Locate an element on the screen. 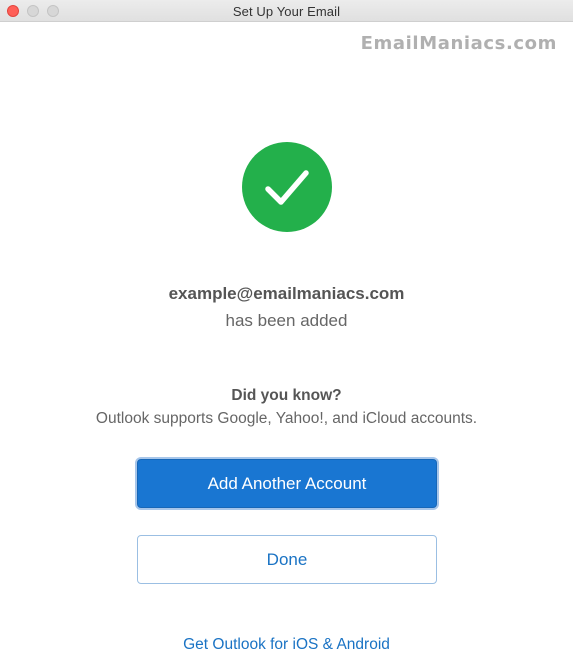 This screenshot has height=666, width=573. add-another-account-button: Add Another Account is located at coordinates (287, 483).